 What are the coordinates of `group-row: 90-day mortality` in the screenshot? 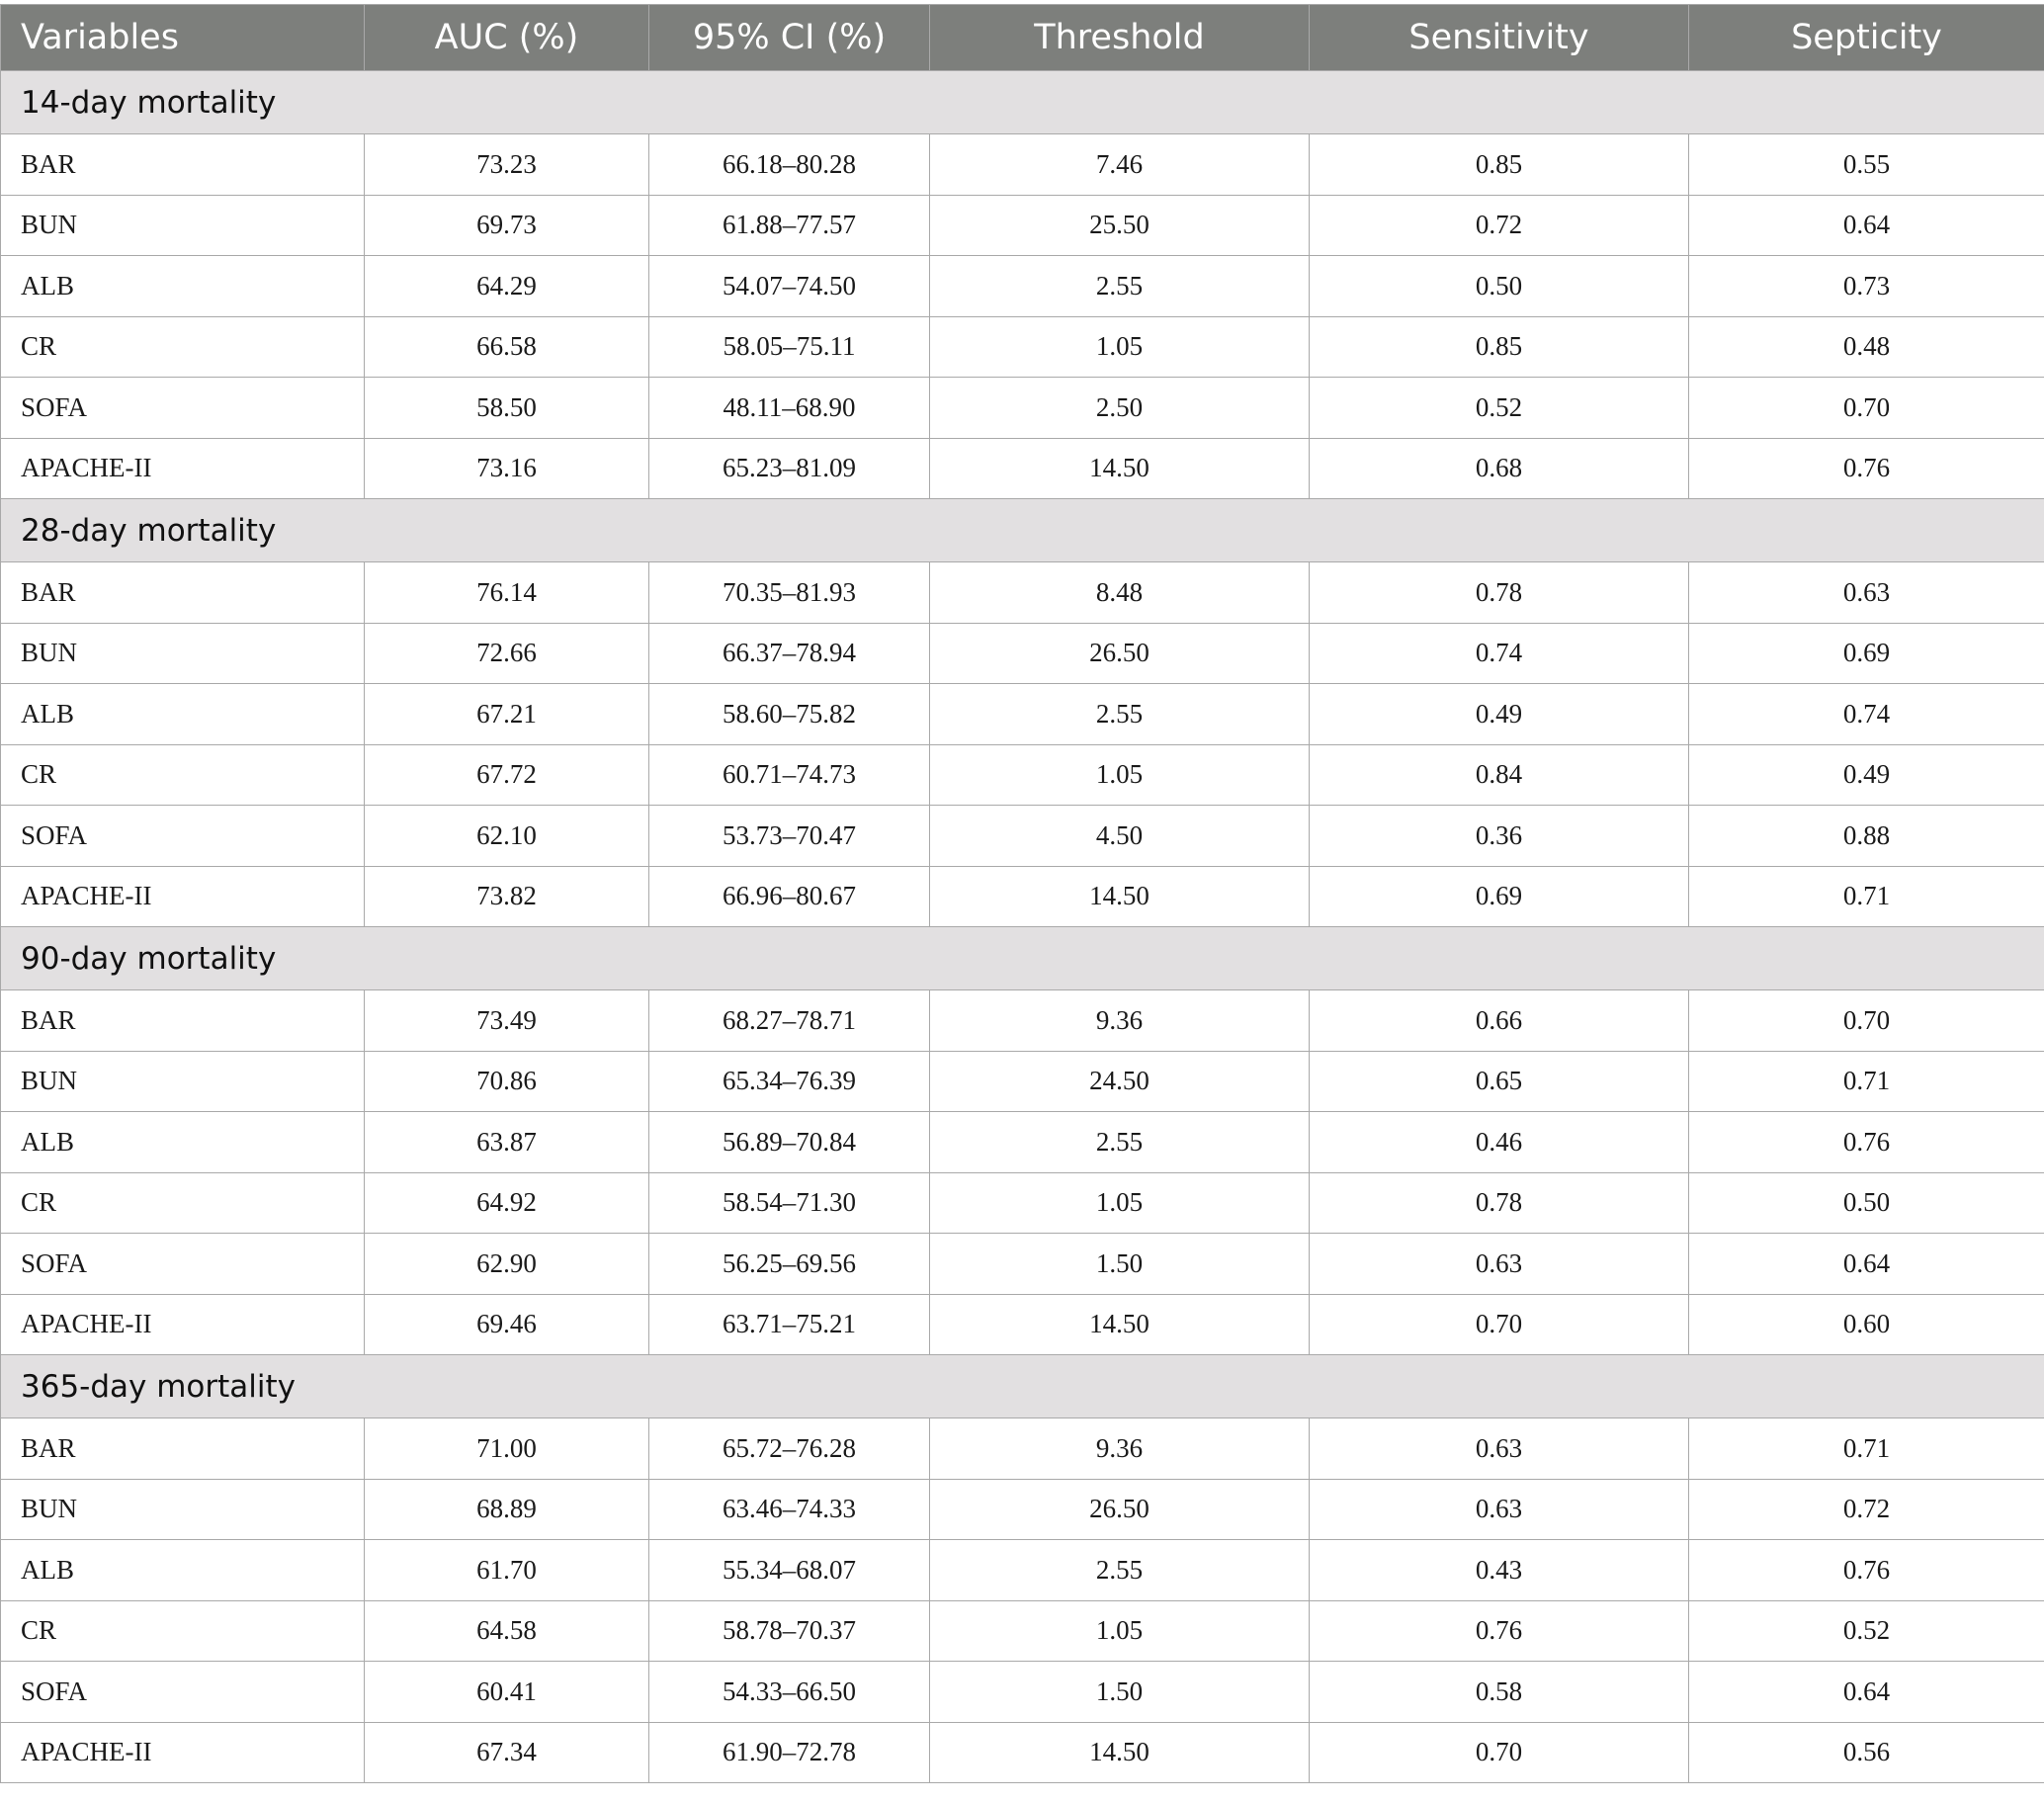 It's located at (1022, 958).